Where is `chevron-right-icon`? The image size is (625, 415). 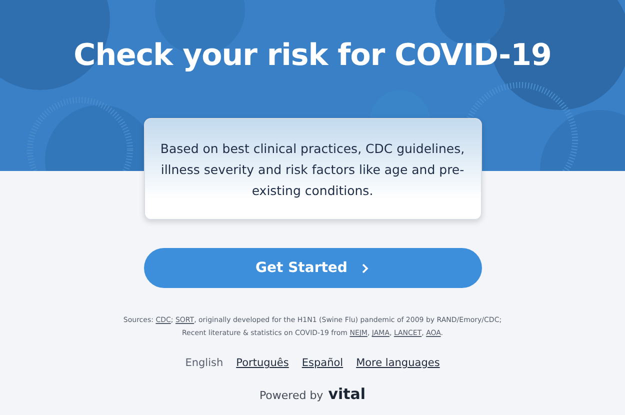
chevron-right-icon is located at coordinates (365, 268).